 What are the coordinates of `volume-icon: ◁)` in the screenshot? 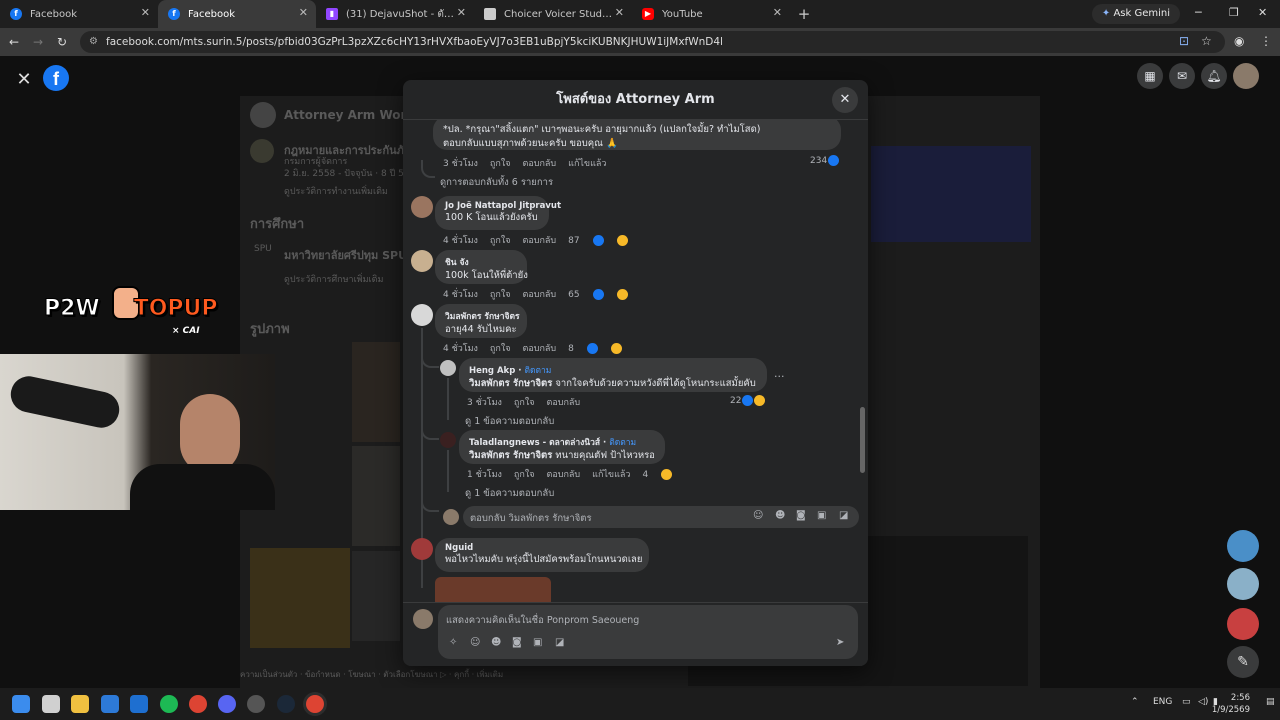 It's located at (1203, 702).